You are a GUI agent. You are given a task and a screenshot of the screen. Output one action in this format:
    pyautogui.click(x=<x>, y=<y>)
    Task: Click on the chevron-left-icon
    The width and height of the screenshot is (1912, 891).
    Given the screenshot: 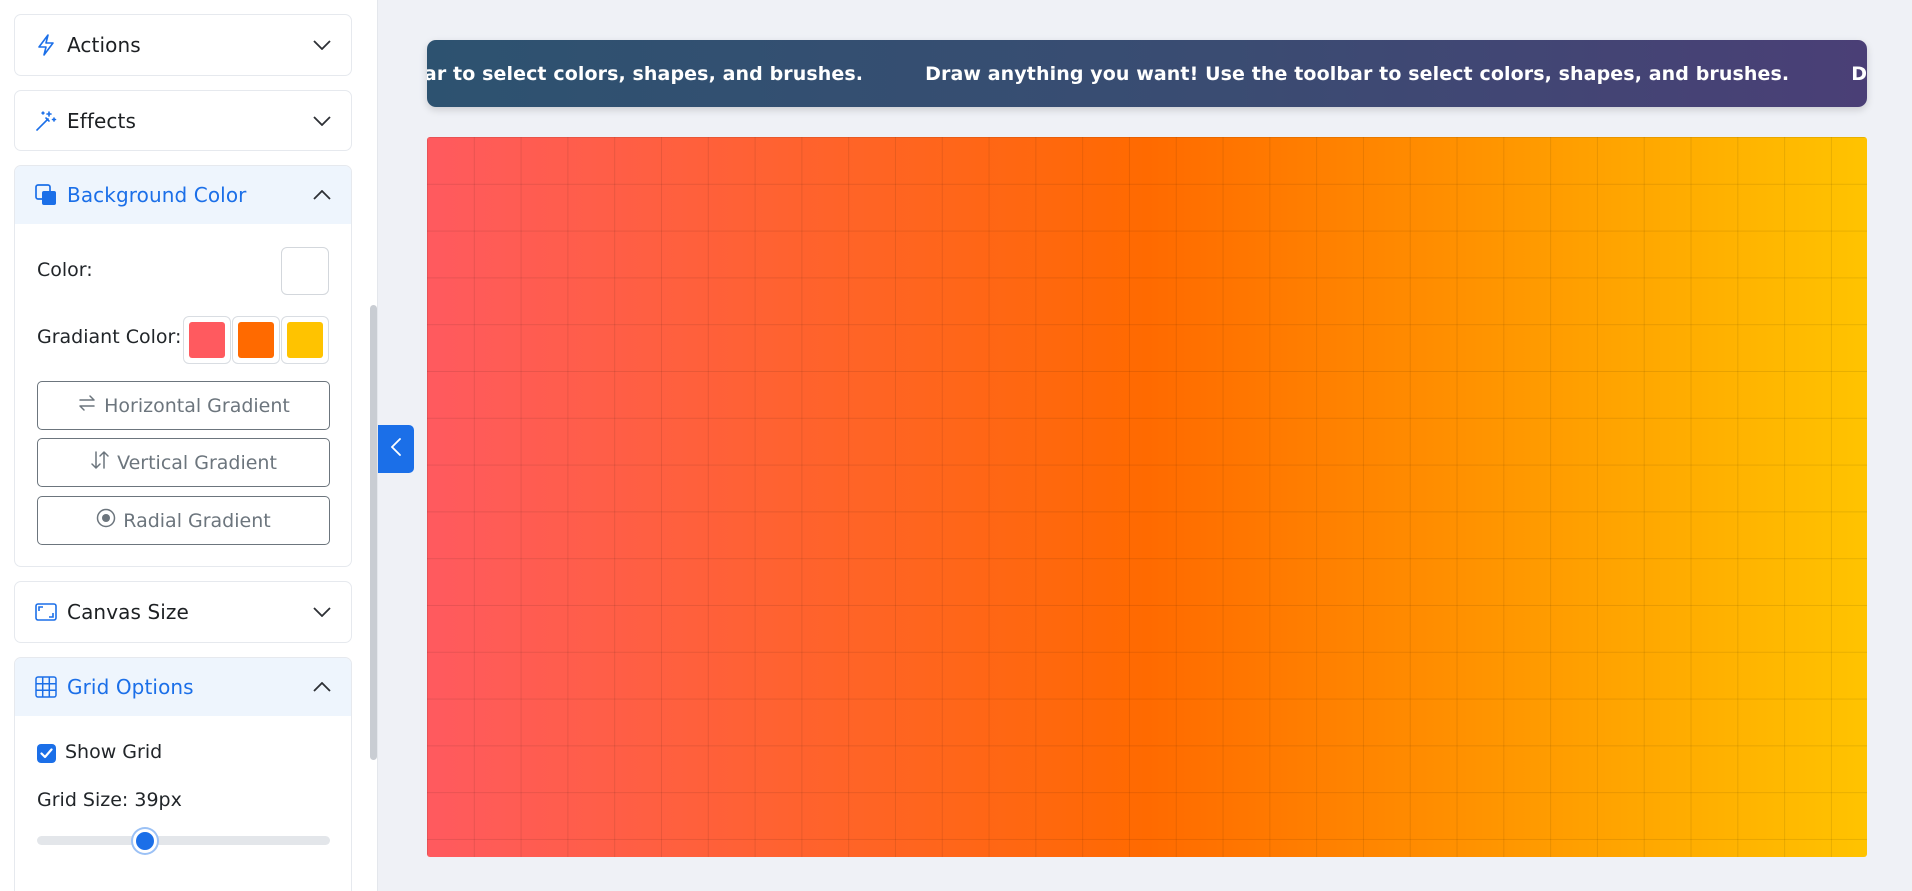 What is the action you would take?
    pyautogui.click(x=395, y=449)
    